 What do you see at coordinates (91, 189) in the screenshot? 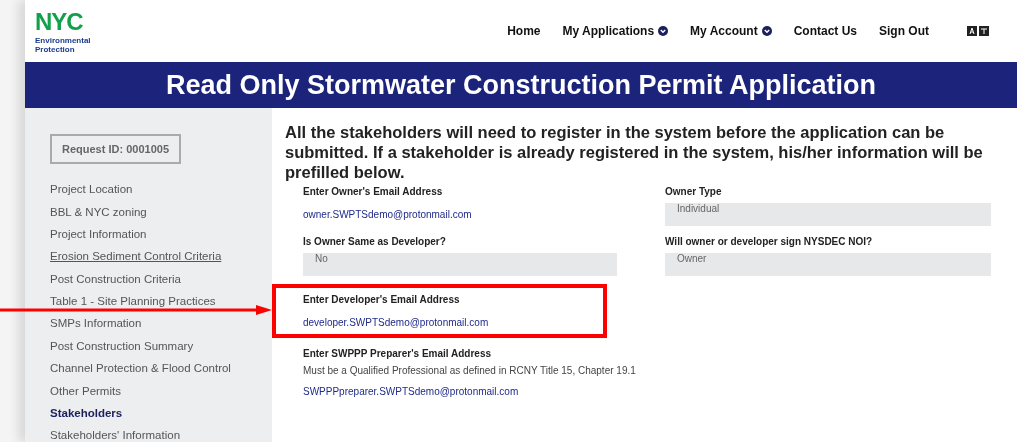
I see `sidebar-item: Project Location` at bounding box center [91, 189].